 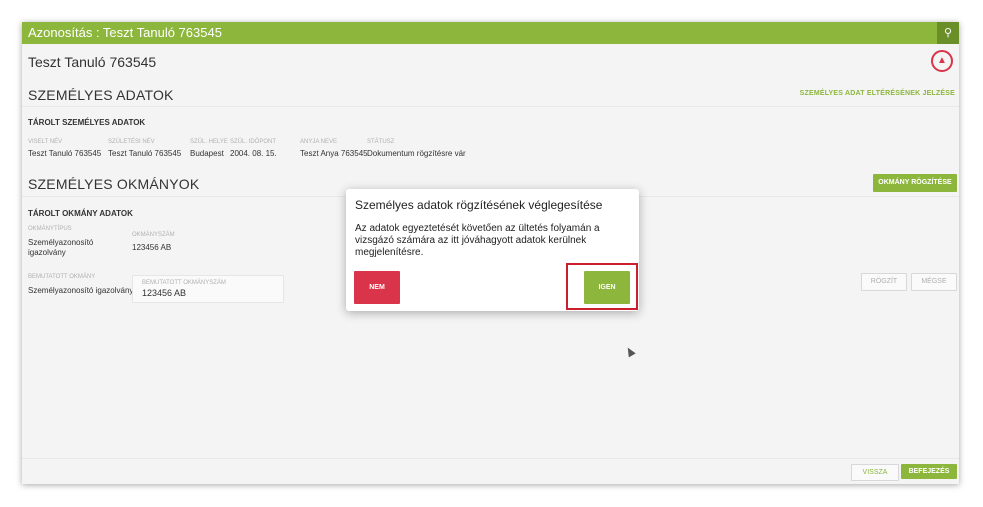 What do you see at coordinates (377, 287) in the screenshot?
I see `no-button: NEM` at bounding box center [377, 287].